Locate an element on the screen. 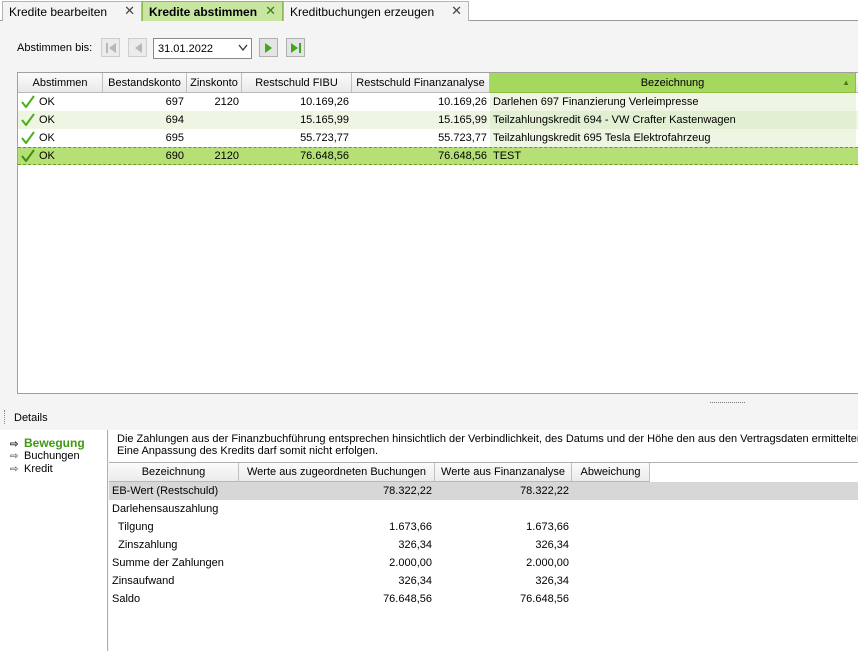  restschuld-fa-cell: 15.165,99 is located at coordinates (462, 120).